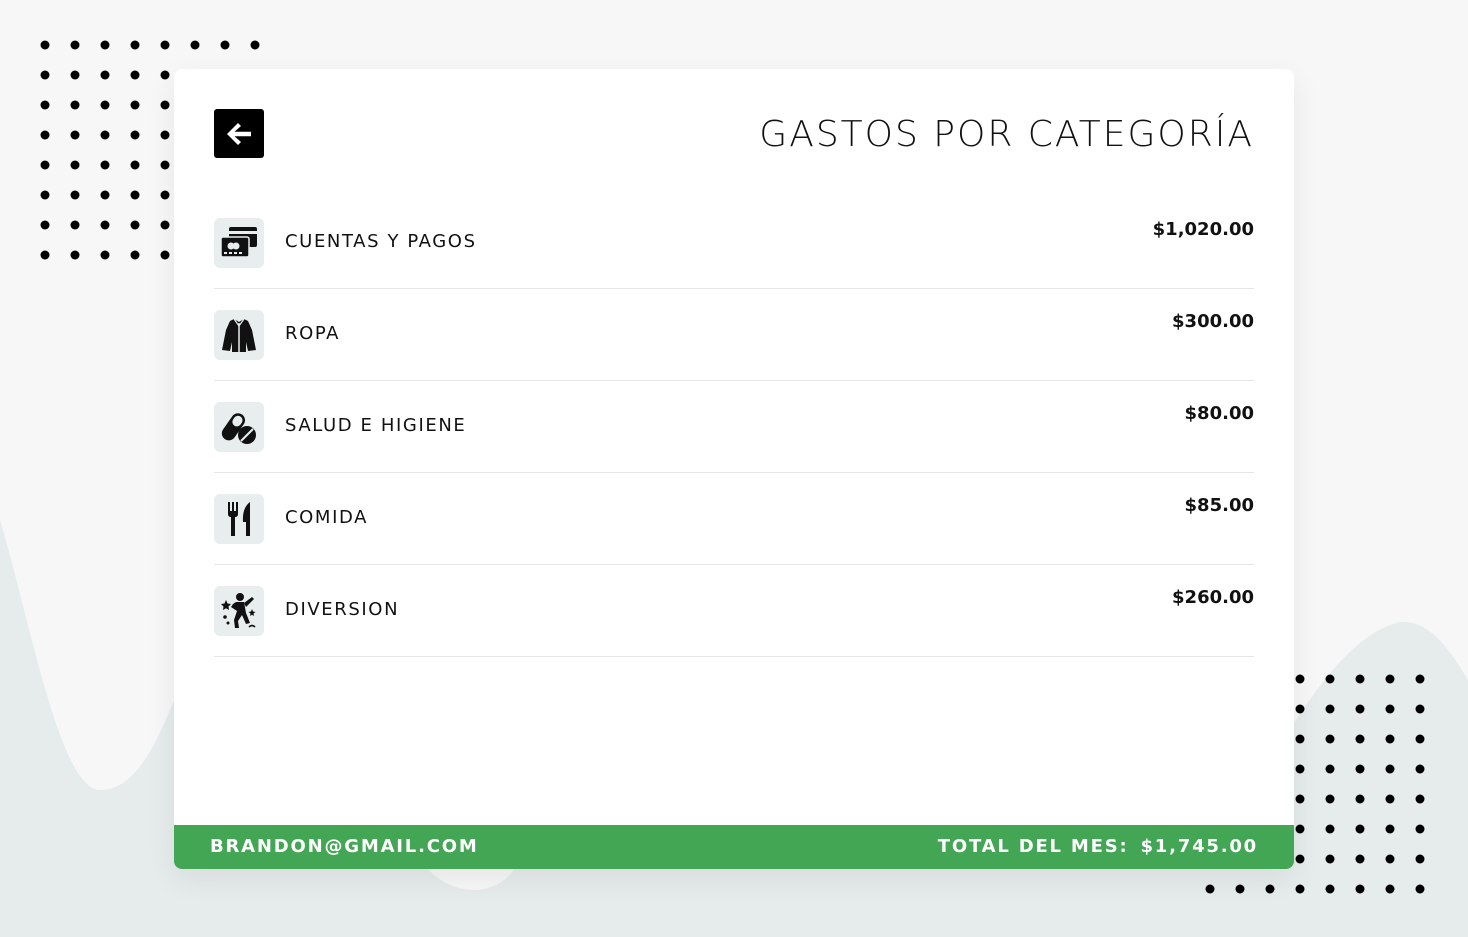  I want to click on category-row-comida: COMIDA $85.00, so click(734, 519).